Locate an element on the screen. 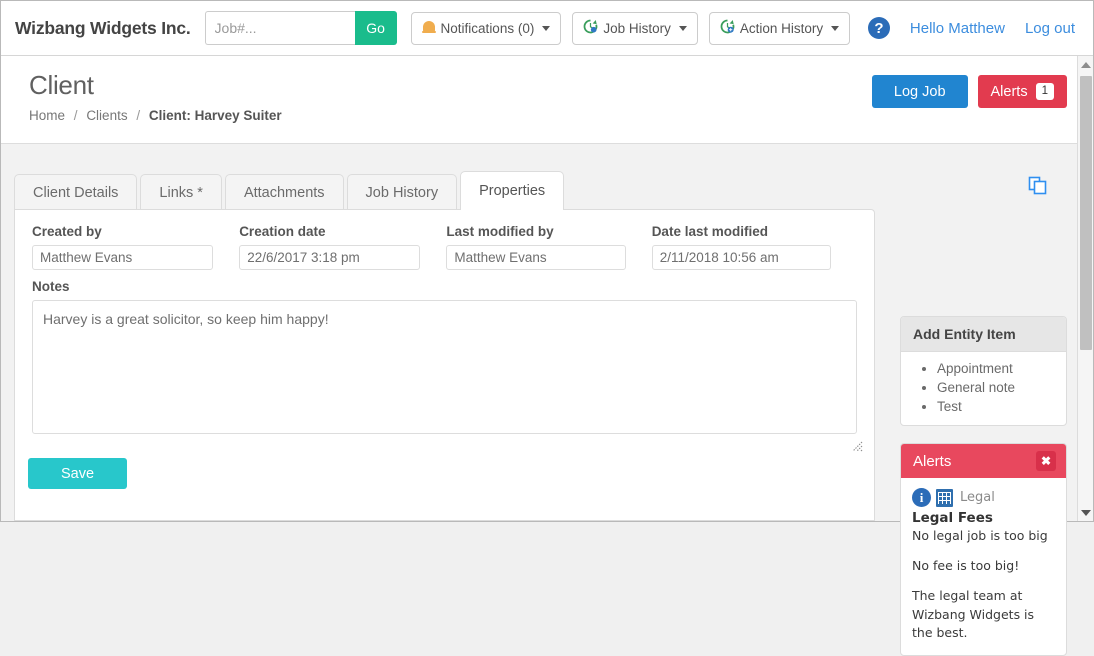 The height and width of the screenshot is (656, 1094). scroll-down-arrow-icon is located at coordinates (1086, 512).